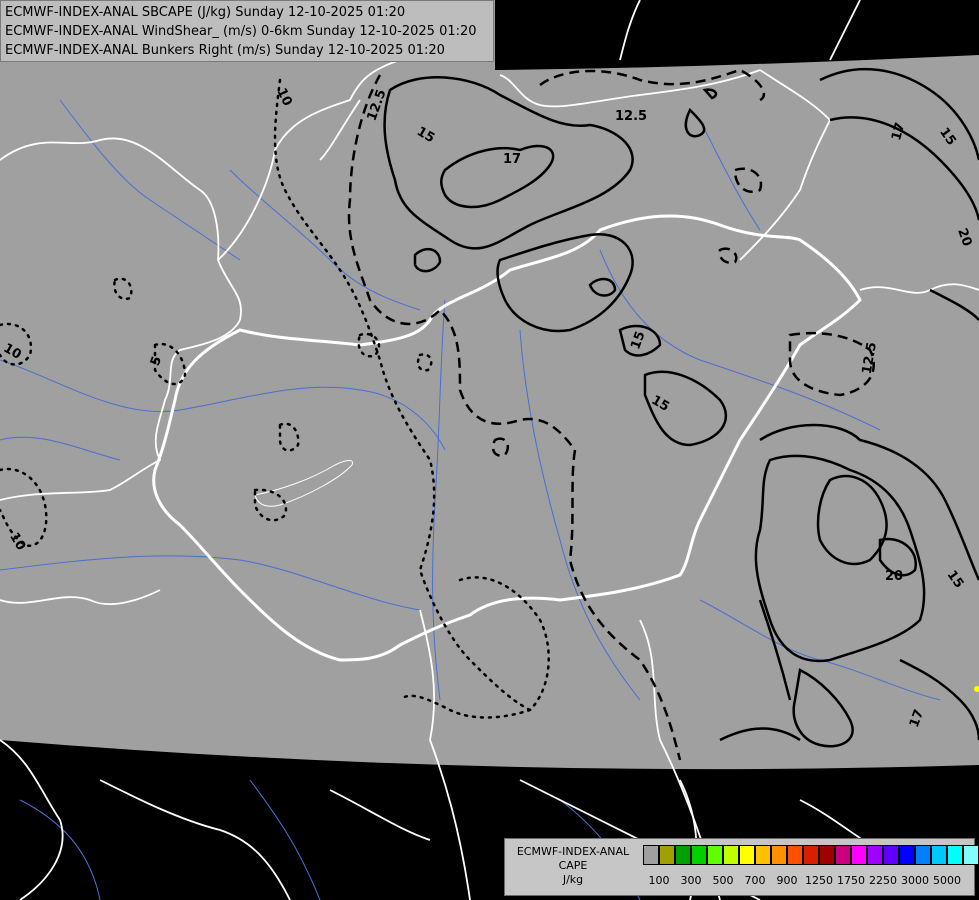 The width and height of the screenshot is (979, 900). What do you see at coordinates (755, 880) in the screenshot?
I see `legend-tick-label: 700` at bounding box center [755, 880].